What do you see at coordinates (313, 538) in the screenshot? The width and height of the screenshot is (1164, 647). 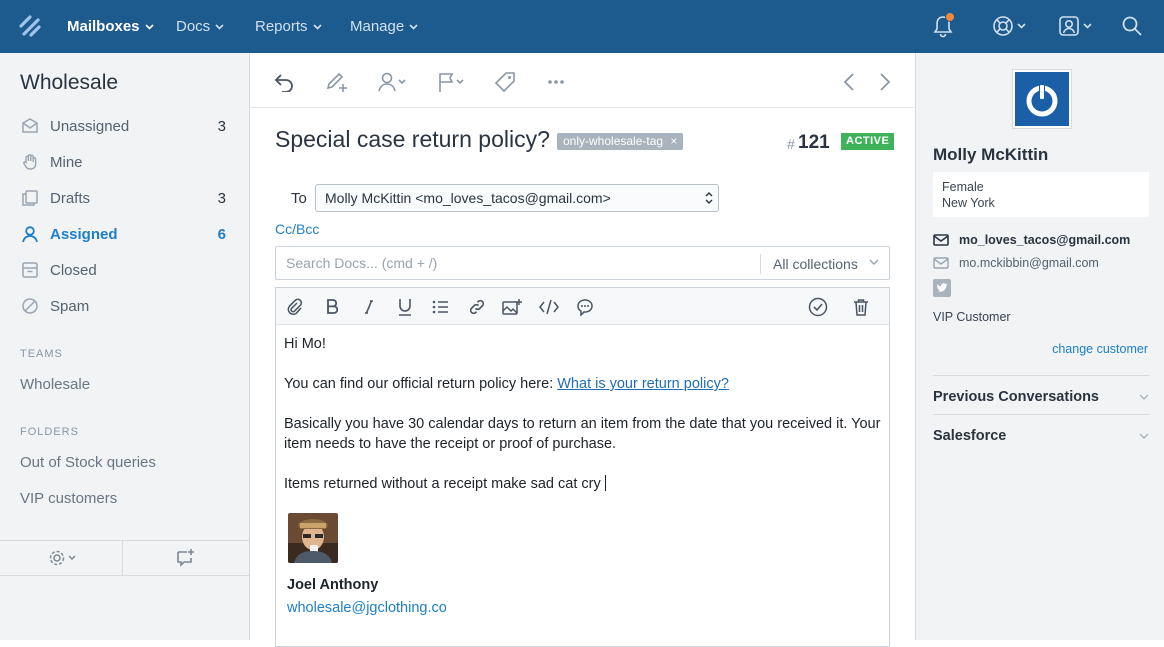 I see `signature-avatar` at bounding box center [313, 538].